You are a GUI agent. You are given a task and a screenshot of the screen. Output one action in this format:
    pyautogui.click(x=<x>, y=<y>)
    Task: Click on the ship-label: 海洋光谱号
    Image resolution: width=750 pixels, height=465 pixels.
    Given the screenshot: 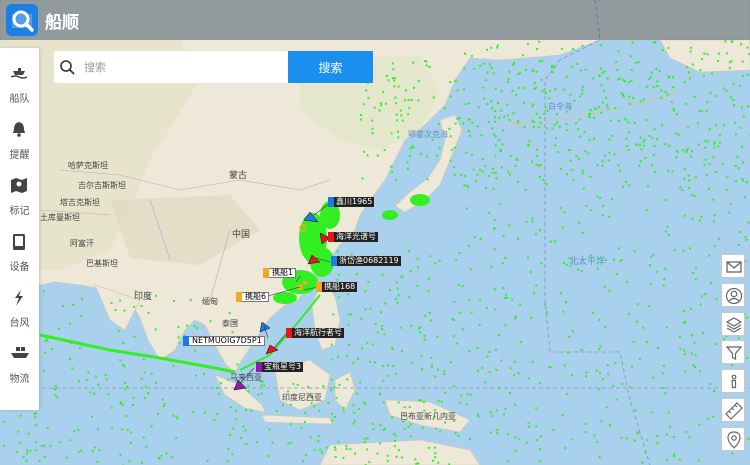 What is the action you would take?
    pyautogui.click(x=353, y=237)
    